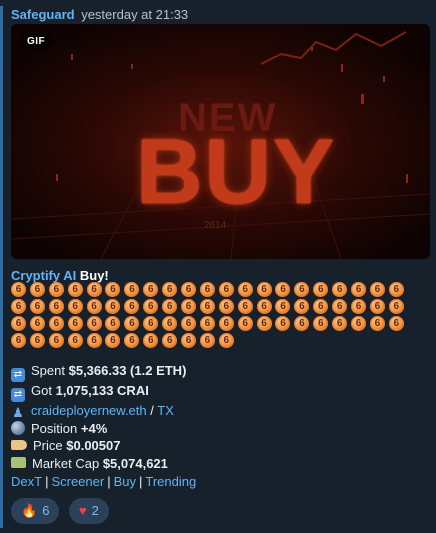  Describe the element at coordinates (125, 481) in the screenshot. I see `buy-link: Buy` at that location.